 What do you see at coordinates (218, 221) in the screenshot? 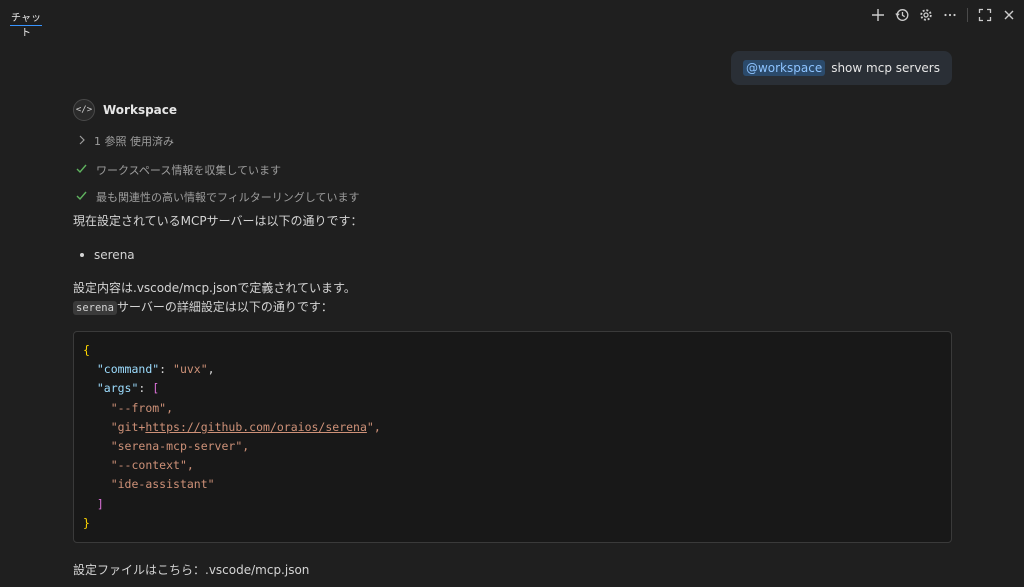
I see `response-intro: 現在設定されているMCPサーバーは以下の通りです：` at bounding box center [218, 221].